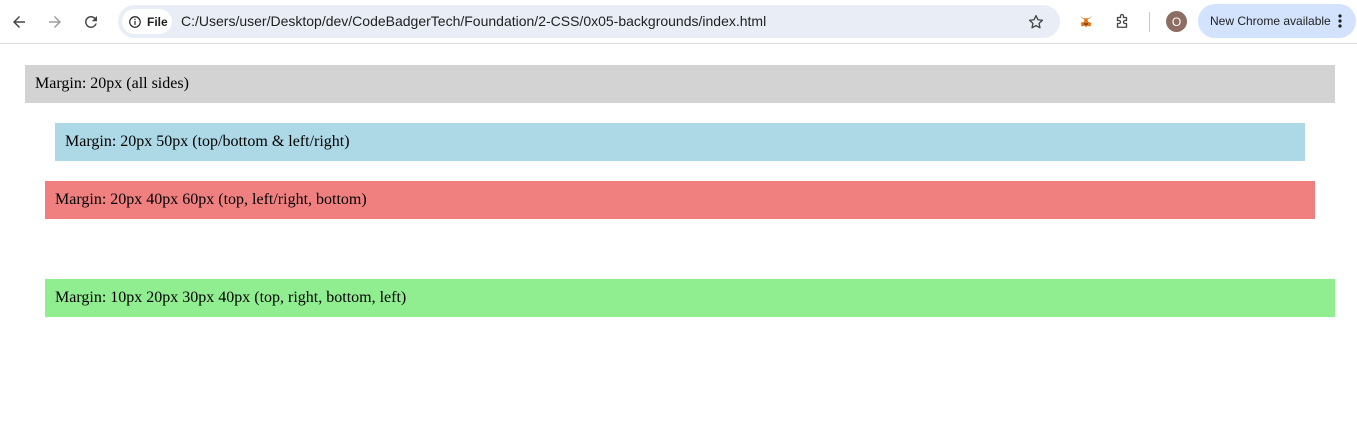 Image resolution: width=1357 pixels, height=430 pixels. I want to click on reload-icon, so click(91, 21).